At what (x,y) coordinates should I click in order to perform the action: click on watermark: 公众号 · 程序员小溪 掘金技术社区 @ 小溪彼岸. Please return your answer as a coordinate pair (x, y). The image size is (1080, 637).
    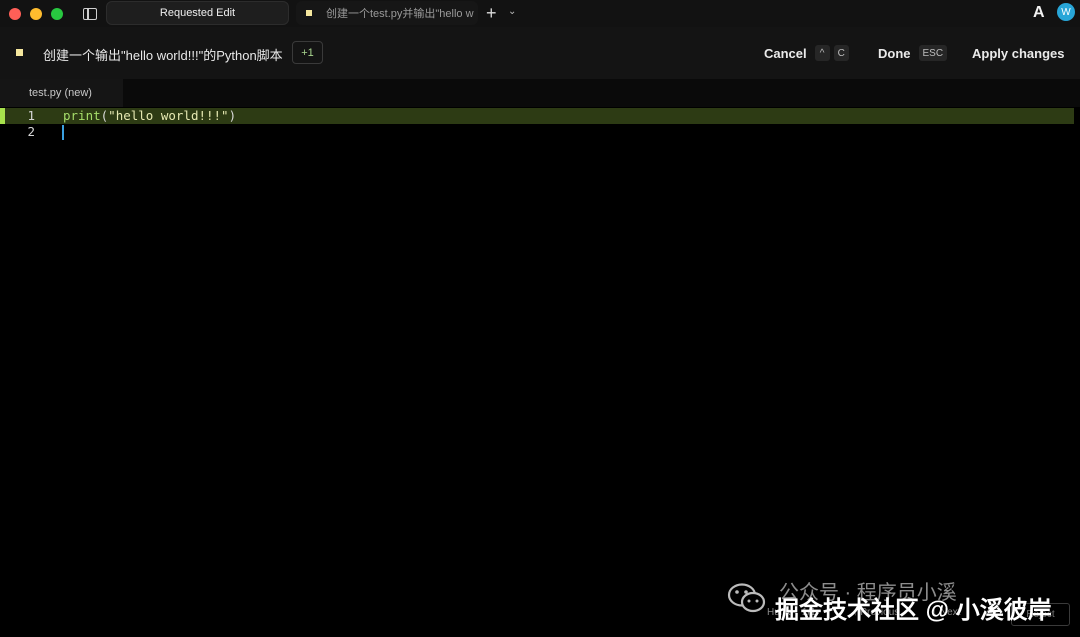
    Looking at the image, I should click on (897, 604).